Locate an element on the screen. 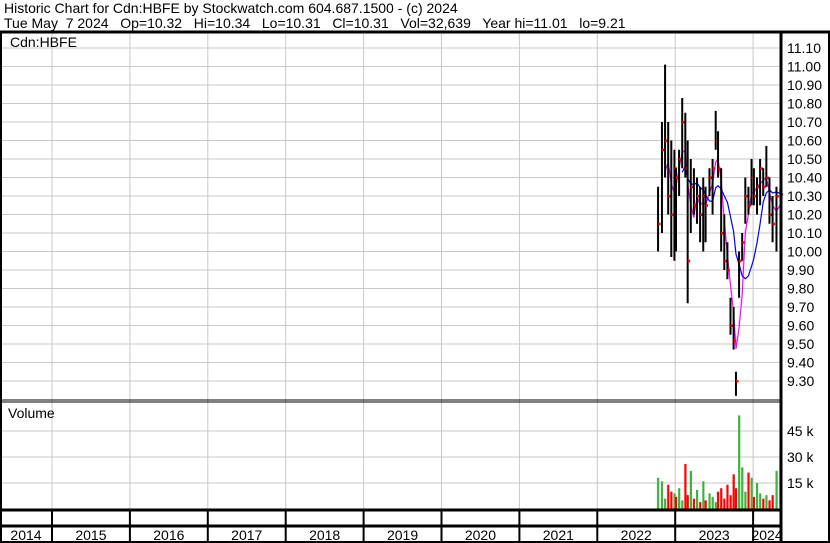  price-tick-label: 10.00 is located at coordinates (804, 252).